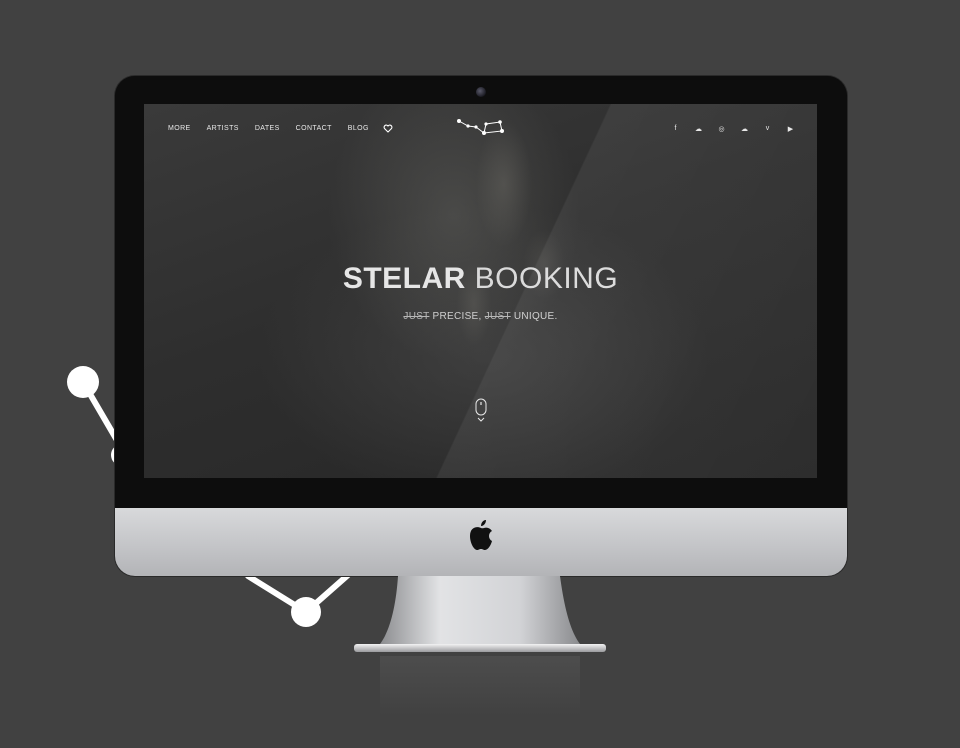 This screenshot has height=748, width=960. What do you see at coordinates (481, 92) in the screenshot?
I see `camera` at bounding box center [481, 92].